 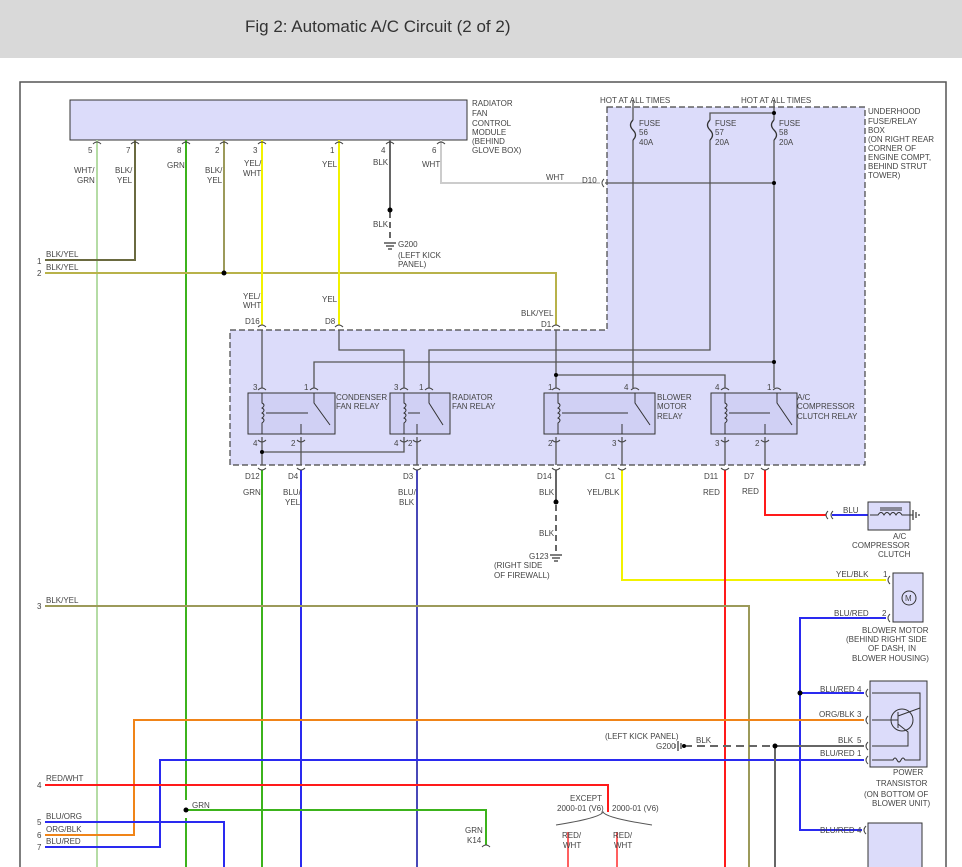 I want to click on relay-label: A/C, so click(x=804, y=397).